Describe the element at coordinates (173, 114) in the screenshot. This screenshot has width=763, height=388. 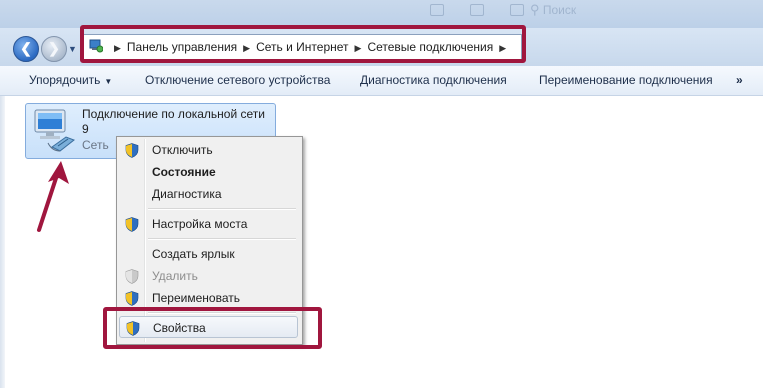
I see `connection-name-line1: Подключение по локальной сети` at that location.